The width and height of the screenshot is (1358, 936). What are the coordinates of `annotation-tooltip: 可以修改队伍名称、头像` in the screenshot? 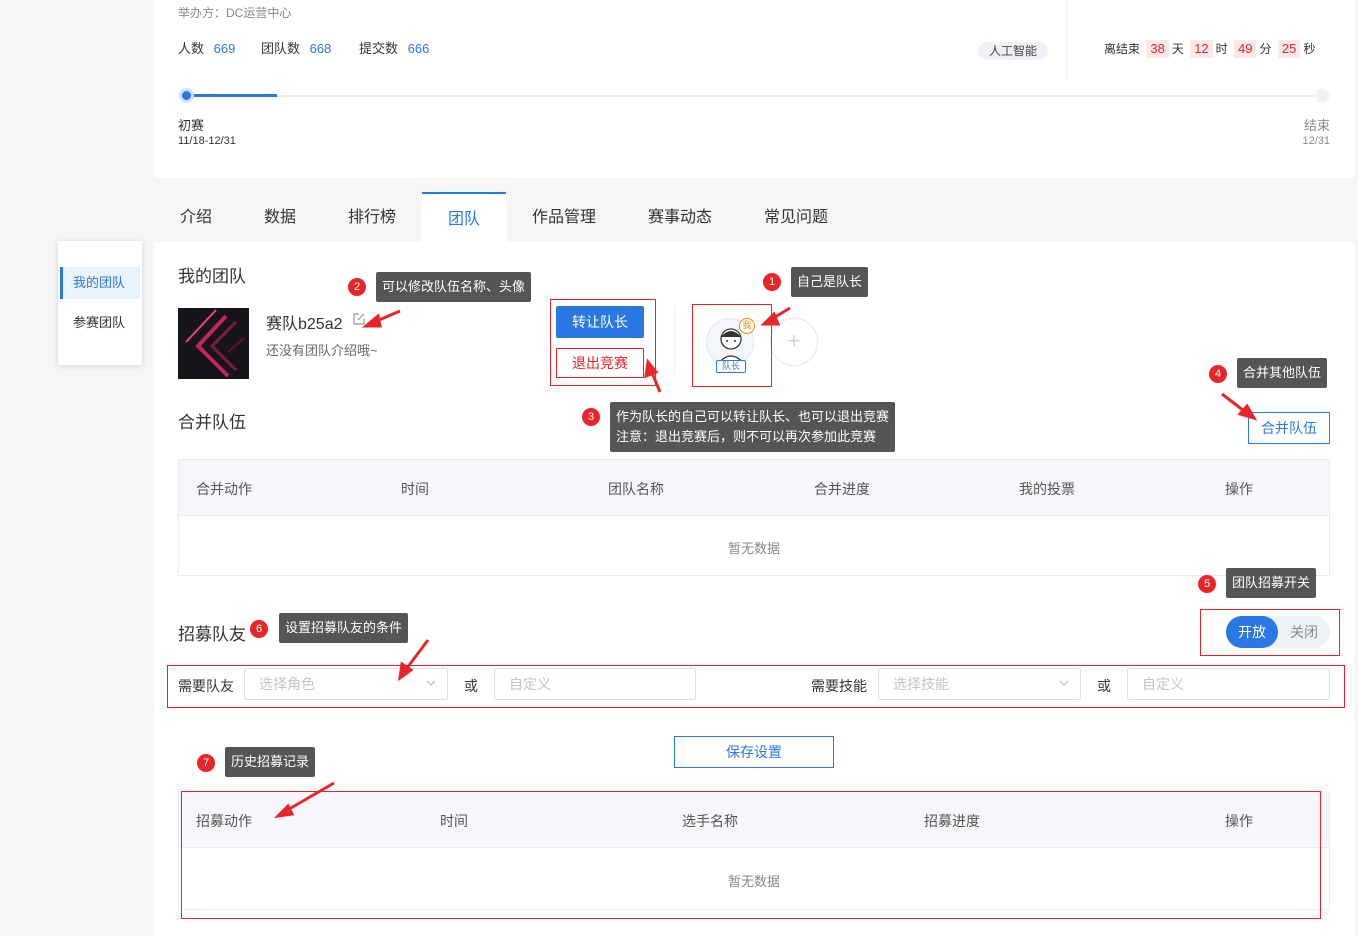 It's located at (454, 287).